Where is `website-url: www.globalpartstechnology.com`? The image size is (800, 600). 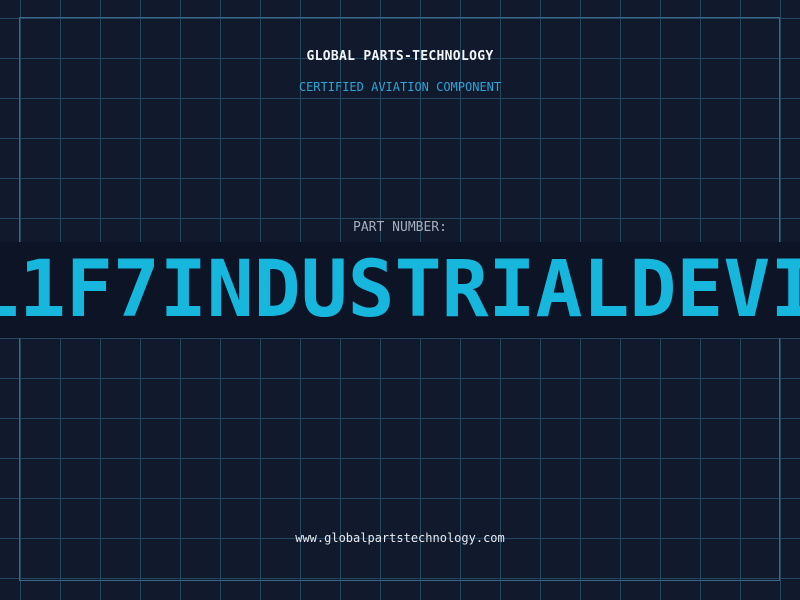 website-url: www.globalpartstechnology.com is located at coordinates (400, 538).